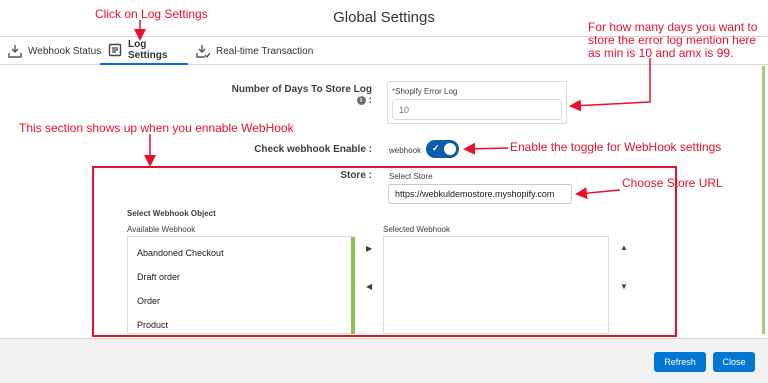 The height and width of the screenshot is (383, 768). What do you see at coordinates (477, 109) in the screenshot?
I see `days-to-store-input` at bounding box center [477, 109].